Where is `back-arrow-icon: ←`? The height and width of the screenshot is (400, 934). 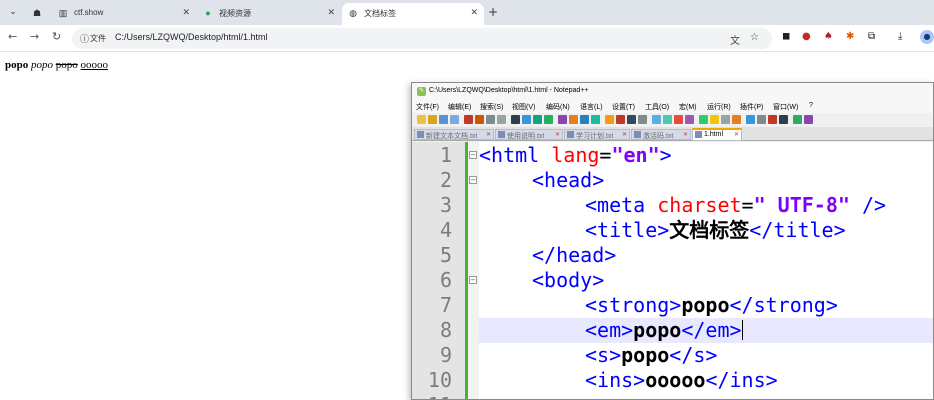
back-arrow-icon: ← is located at coordinates (12, 36).